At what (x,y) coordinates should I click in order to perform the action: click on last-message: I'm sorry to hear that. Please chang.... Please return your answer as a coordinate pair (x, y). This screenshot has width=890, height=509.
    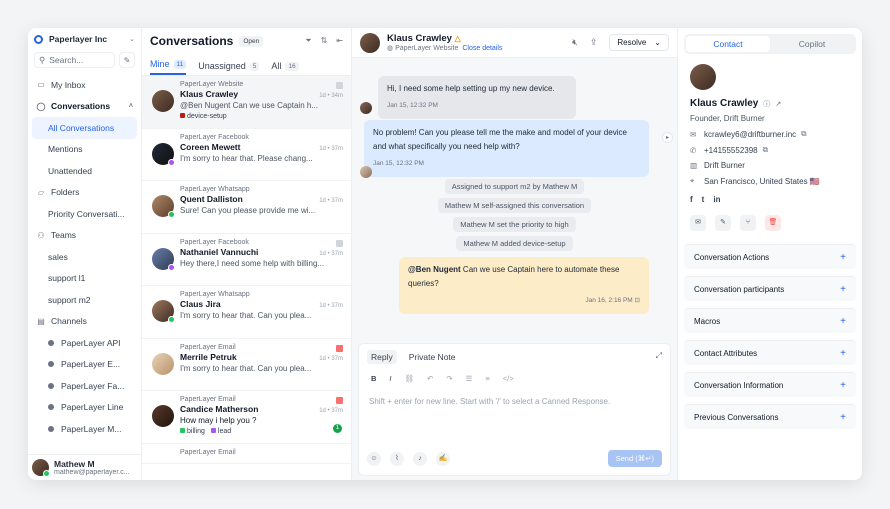
    Looking at the image, I should click on (246, 158).